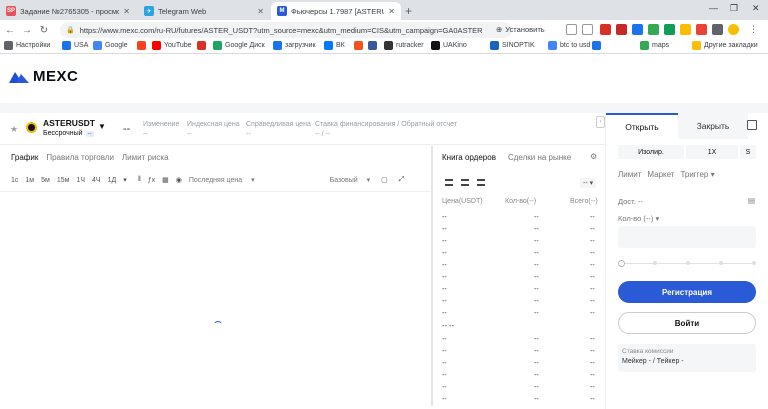 The image size is (768, 409). What do you see at coordinates (334, 45) in the screenshot?
I see `bookmark-item: ВК` at bounding box center [334, 45].